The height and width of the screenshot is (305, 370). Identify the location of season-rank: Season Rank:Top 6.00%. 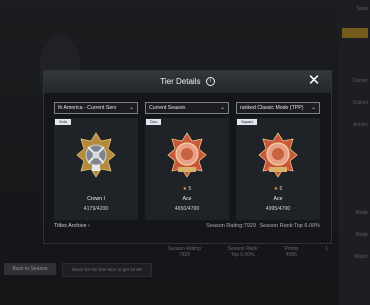
(289, 226).